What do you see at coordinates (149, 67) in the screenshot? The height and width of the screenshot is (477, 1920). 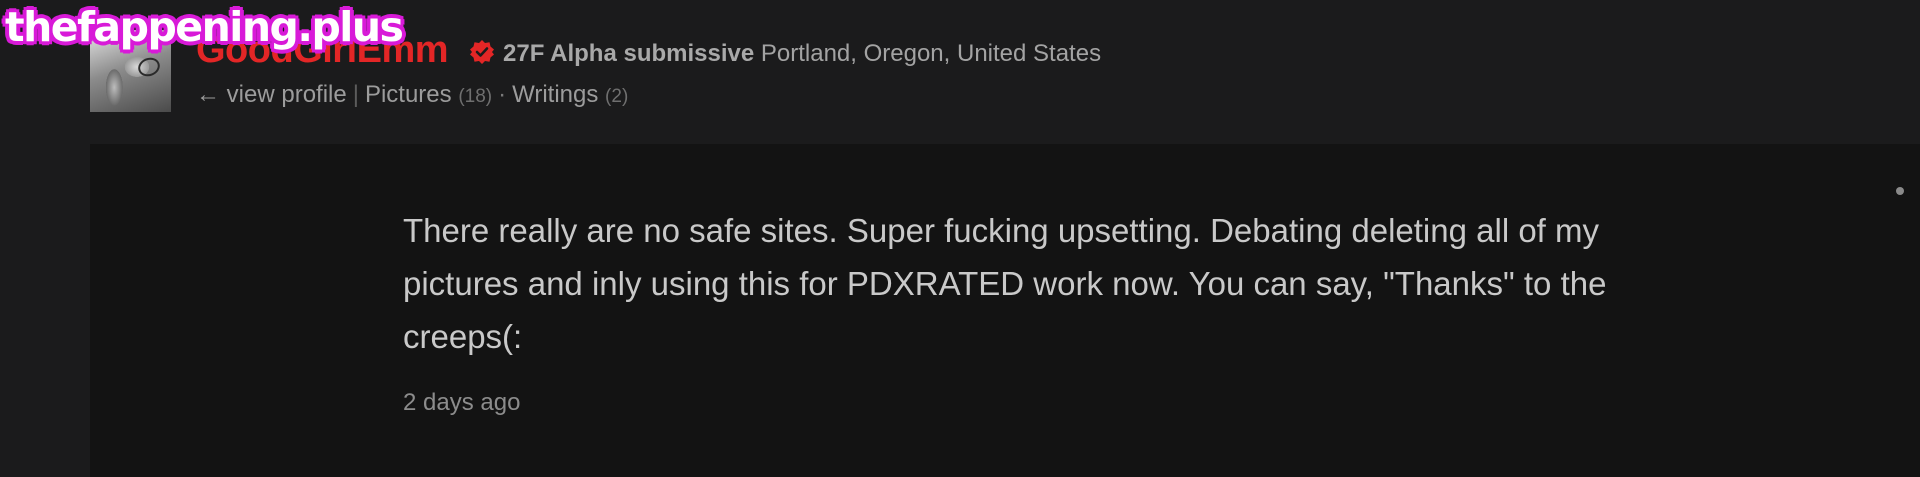 I see `avatar-detail` at bounding box center [149, 67].